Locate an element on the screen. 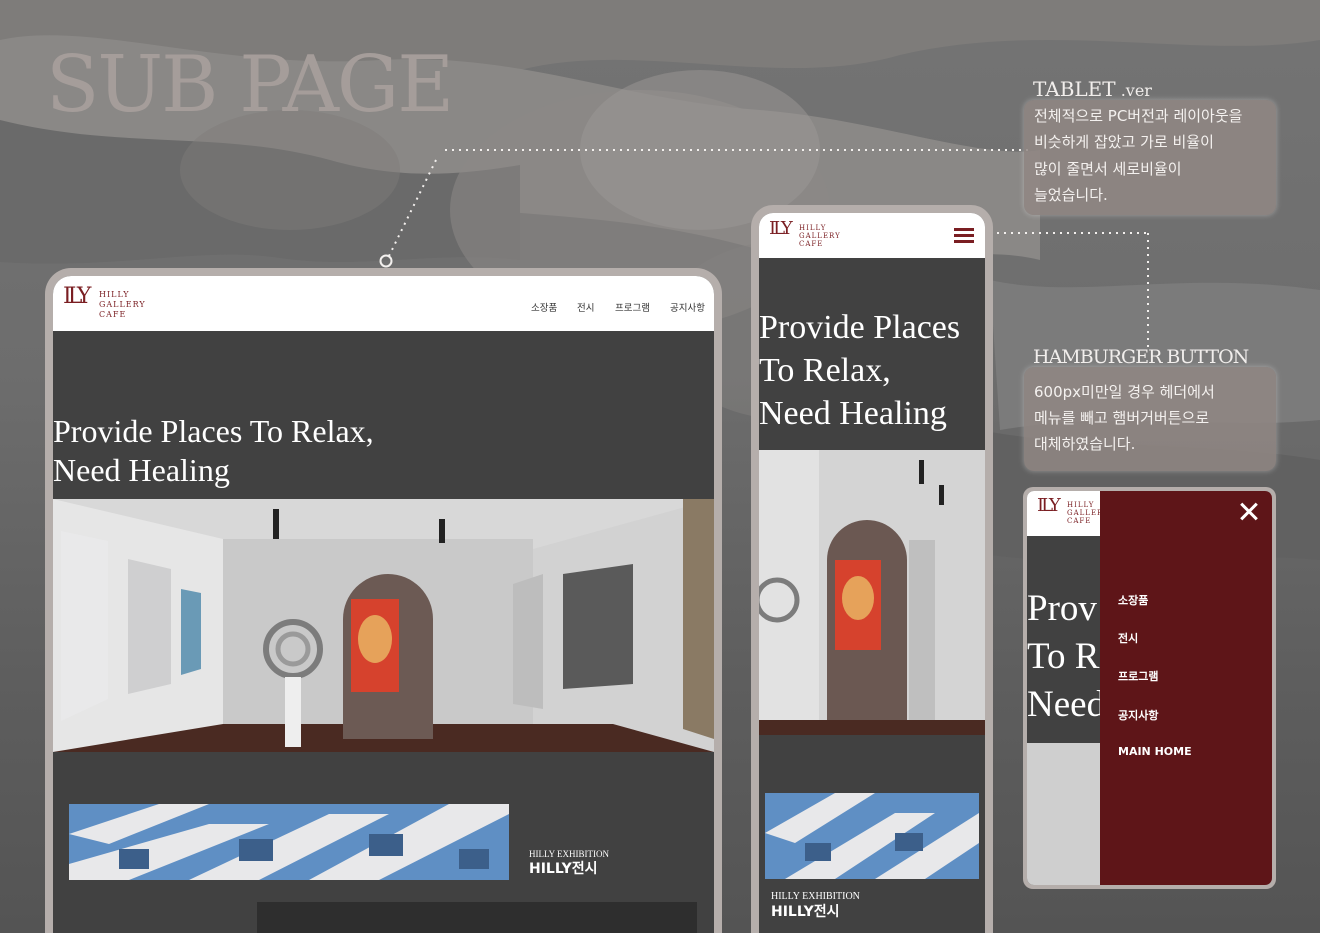 The image size is (1320, 933). tablet-hero-line-2: Need Healing is located at coordinates (141, 470).